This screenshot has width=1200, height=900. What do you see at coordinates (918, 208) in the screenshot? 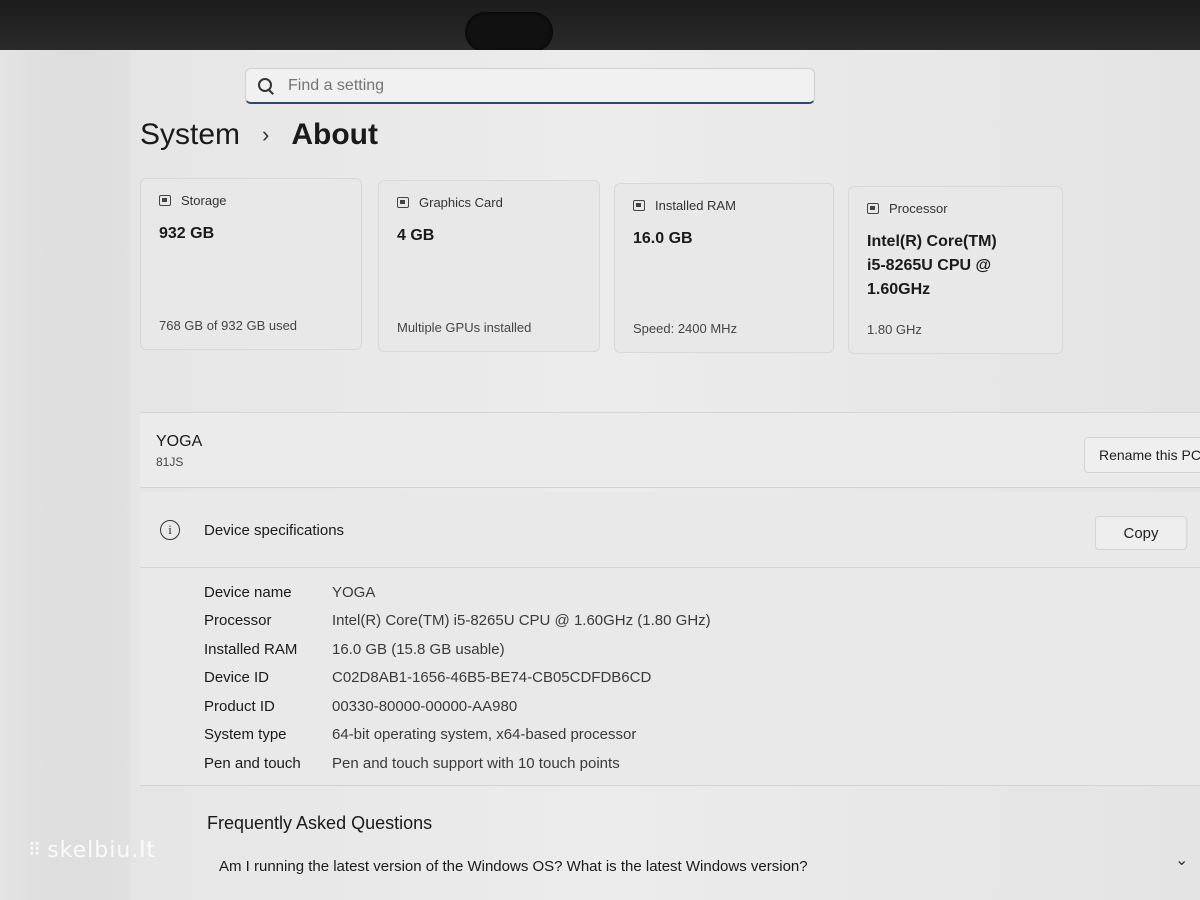
I see `card-title: Processor` at bounding box center [918, 208].